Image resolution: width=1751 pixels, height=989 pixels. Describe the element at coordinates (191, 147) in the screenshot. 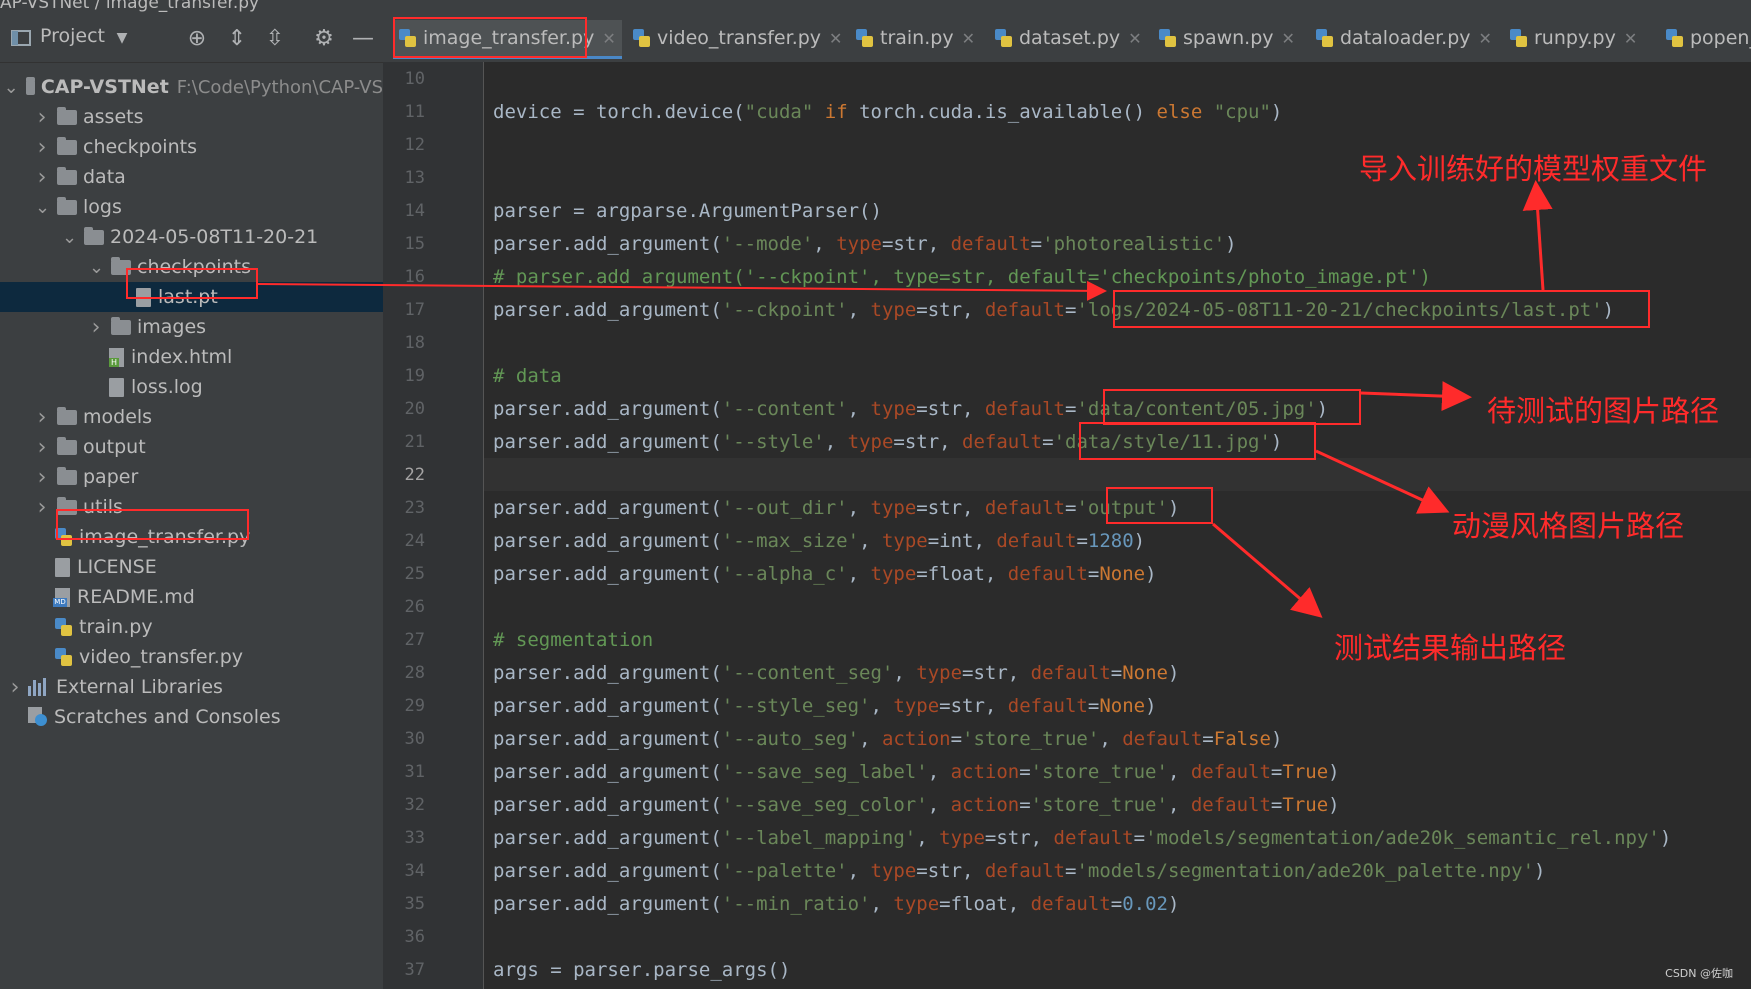

I see `tree-item-checkpoints: › checkpoints` at that location.